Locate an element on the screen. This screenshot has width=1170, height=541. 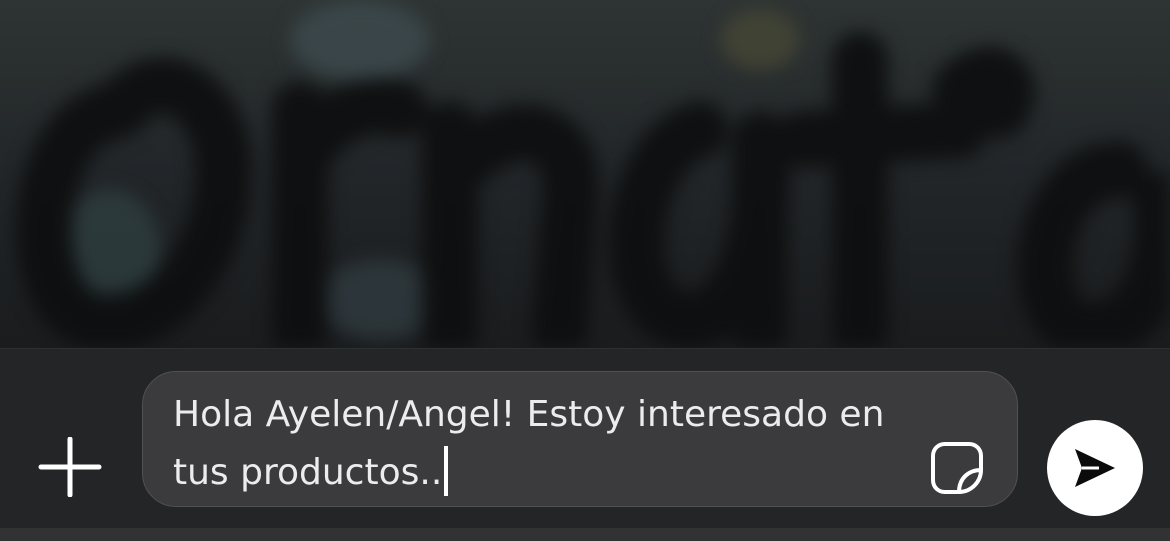
send-arrow-icon is located at coordinates (1095, 468).